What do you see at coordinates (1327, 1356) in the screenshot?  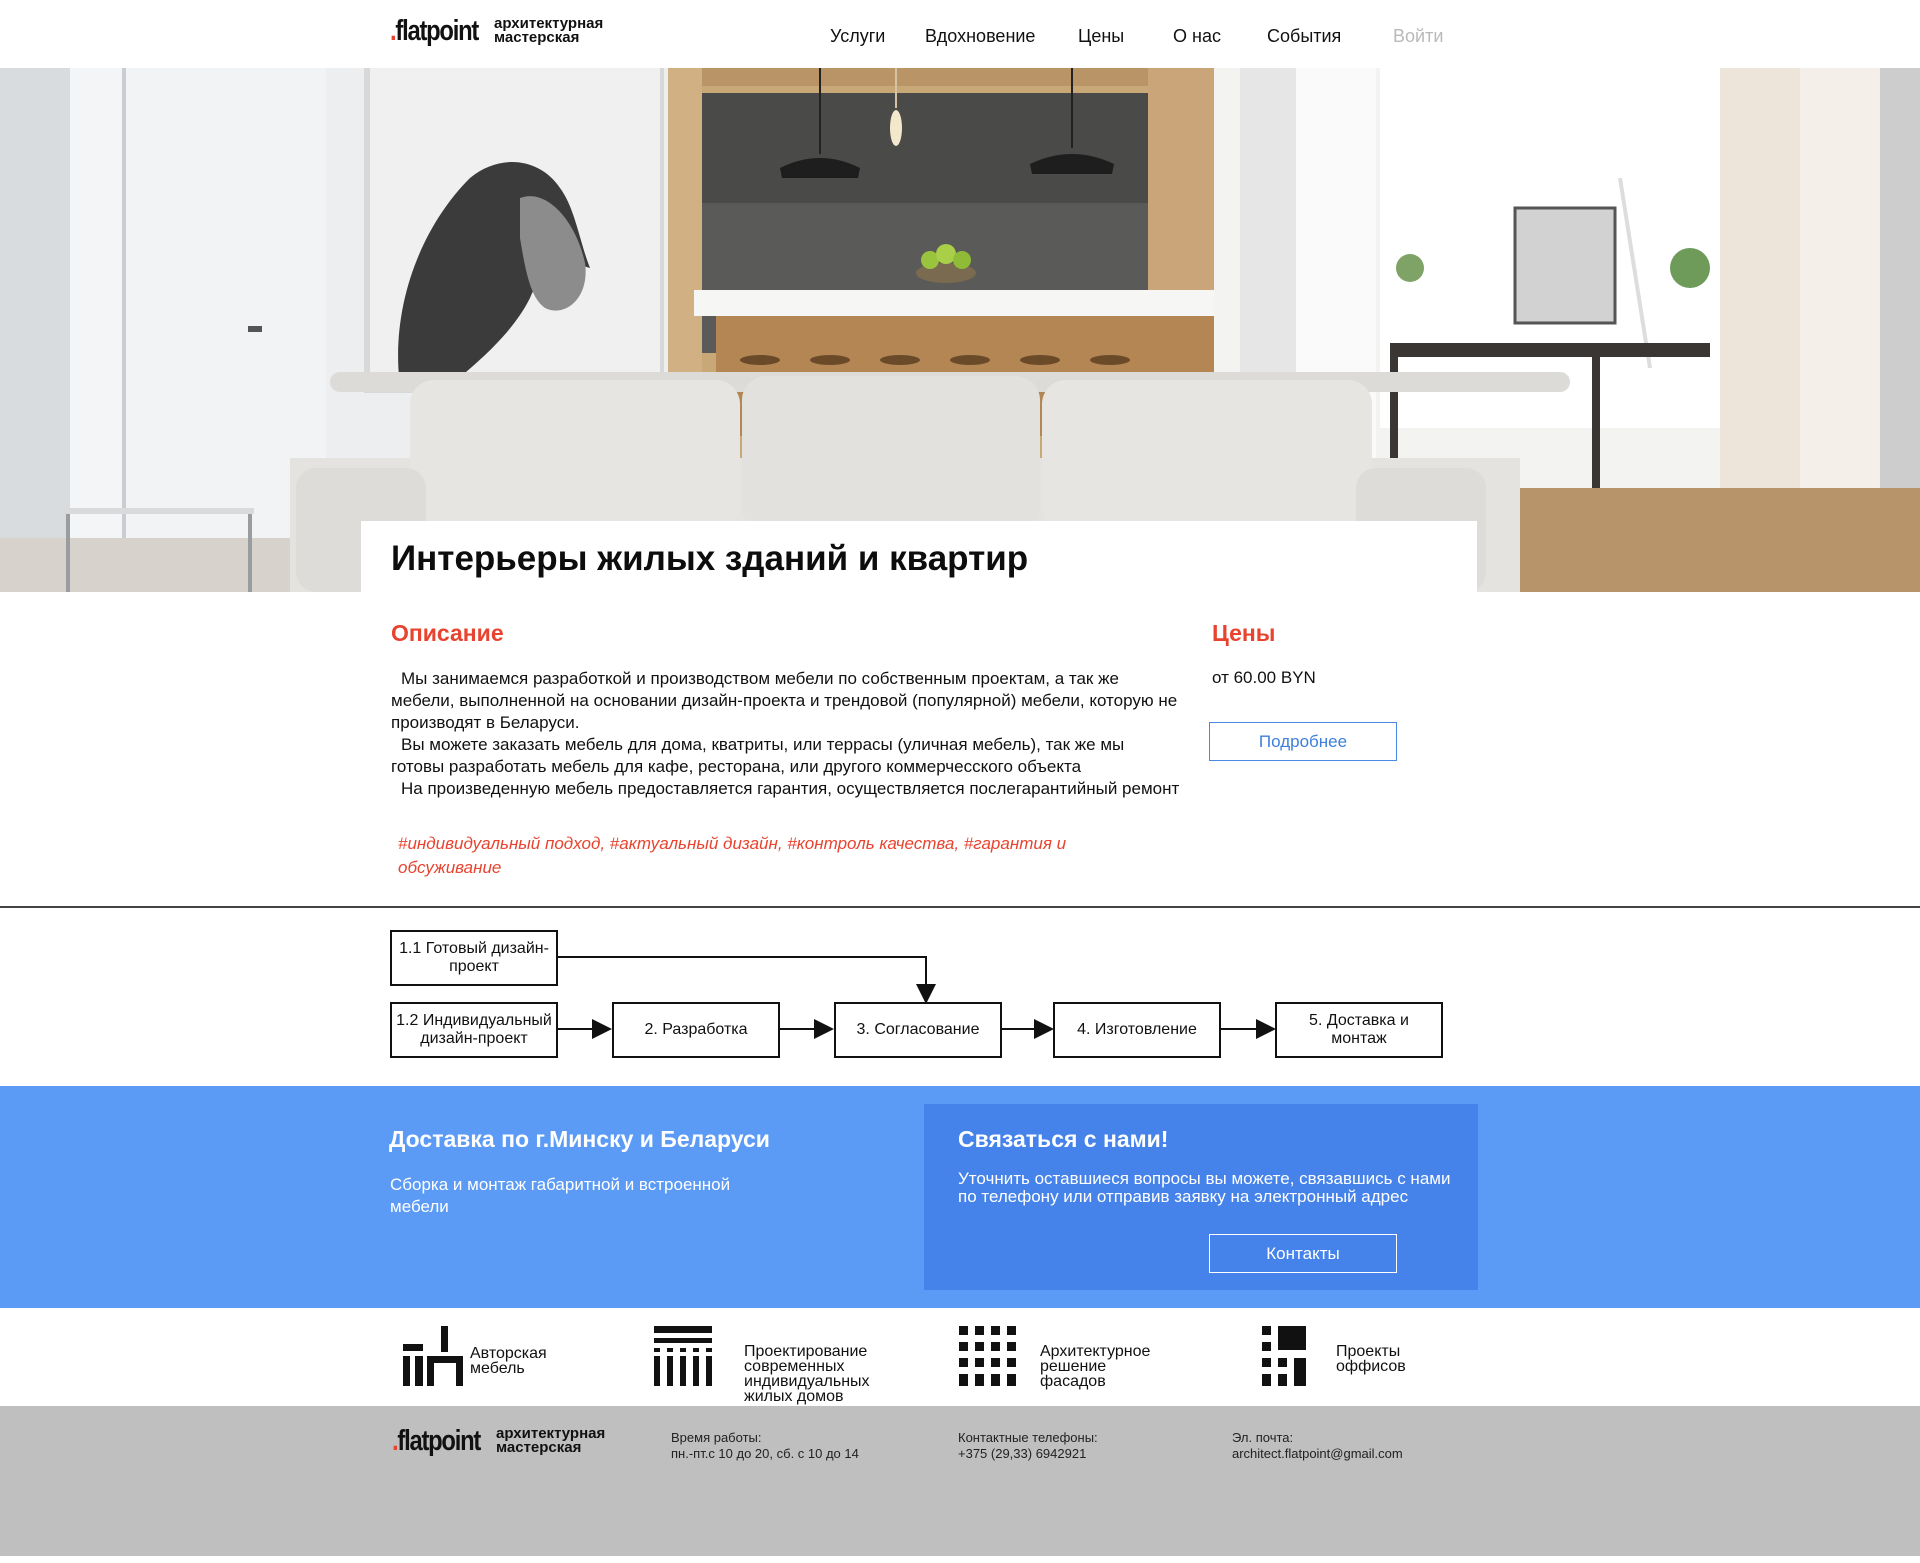 I see `service-offices: Проекты оффисов` at bounding box center [1327, 1356].